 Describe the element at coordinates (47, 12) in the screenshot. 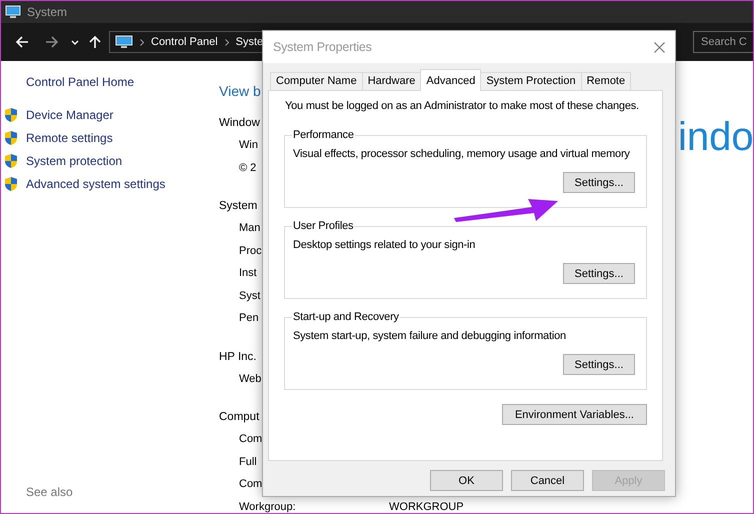

I see `window-title: System` at that location.